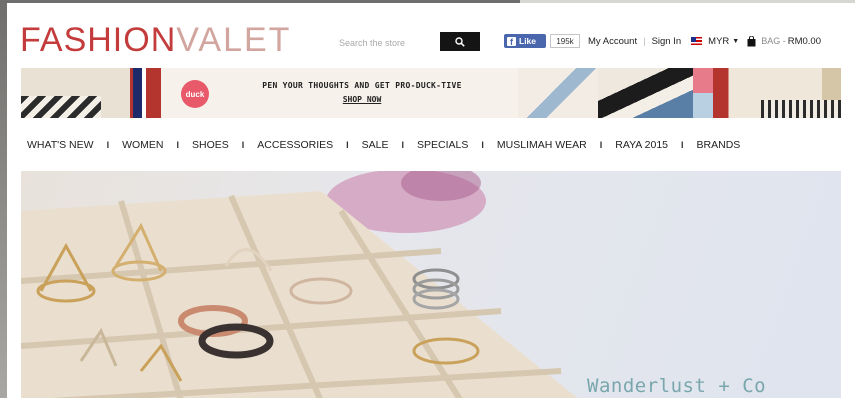 The height and width of the screenshot is (398, 855). Describe the element at coordinates (295, 145) in the screenshot. I see `nav-item-accessories: ACCESSORIES` at that location.